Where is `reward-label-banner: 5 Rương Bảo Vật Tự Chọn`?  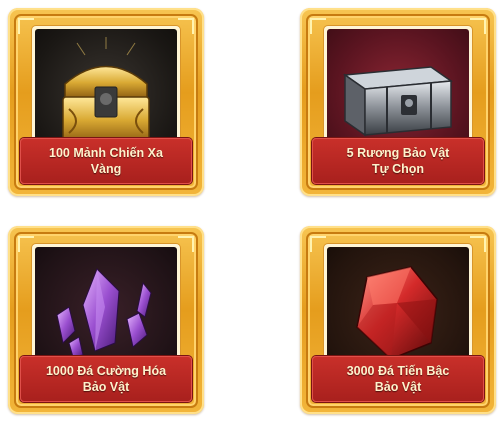
reward-label-banner: 5 Rương Bảo Vật Tự Chọn is located at coordinates (398, 161).